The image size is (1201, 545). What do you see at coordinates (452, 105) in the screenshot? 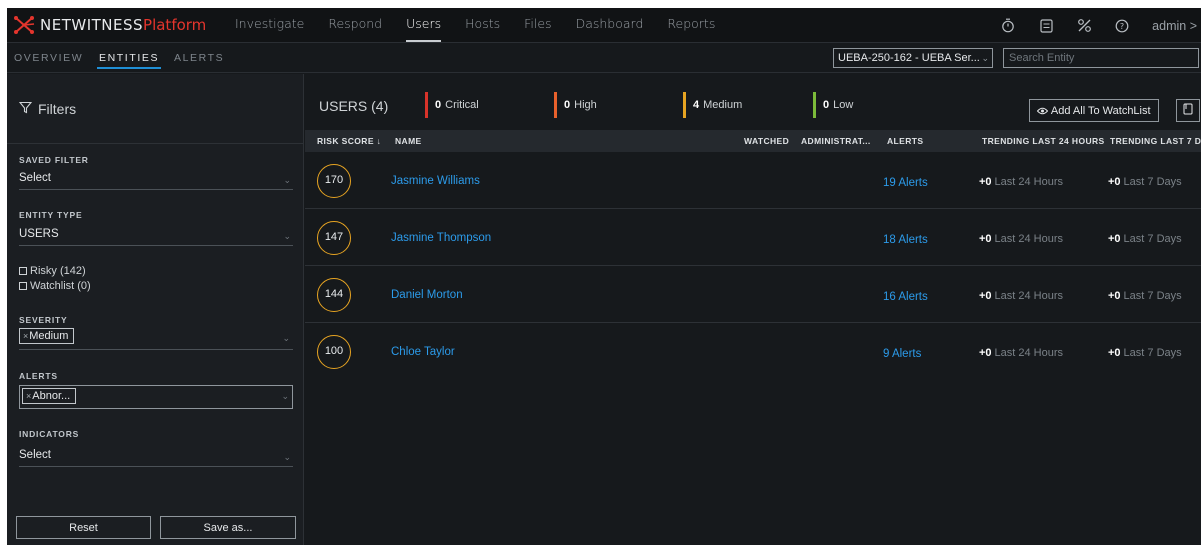
I see `severity-critical: 0 Critical` at bounding box center [452, 105].